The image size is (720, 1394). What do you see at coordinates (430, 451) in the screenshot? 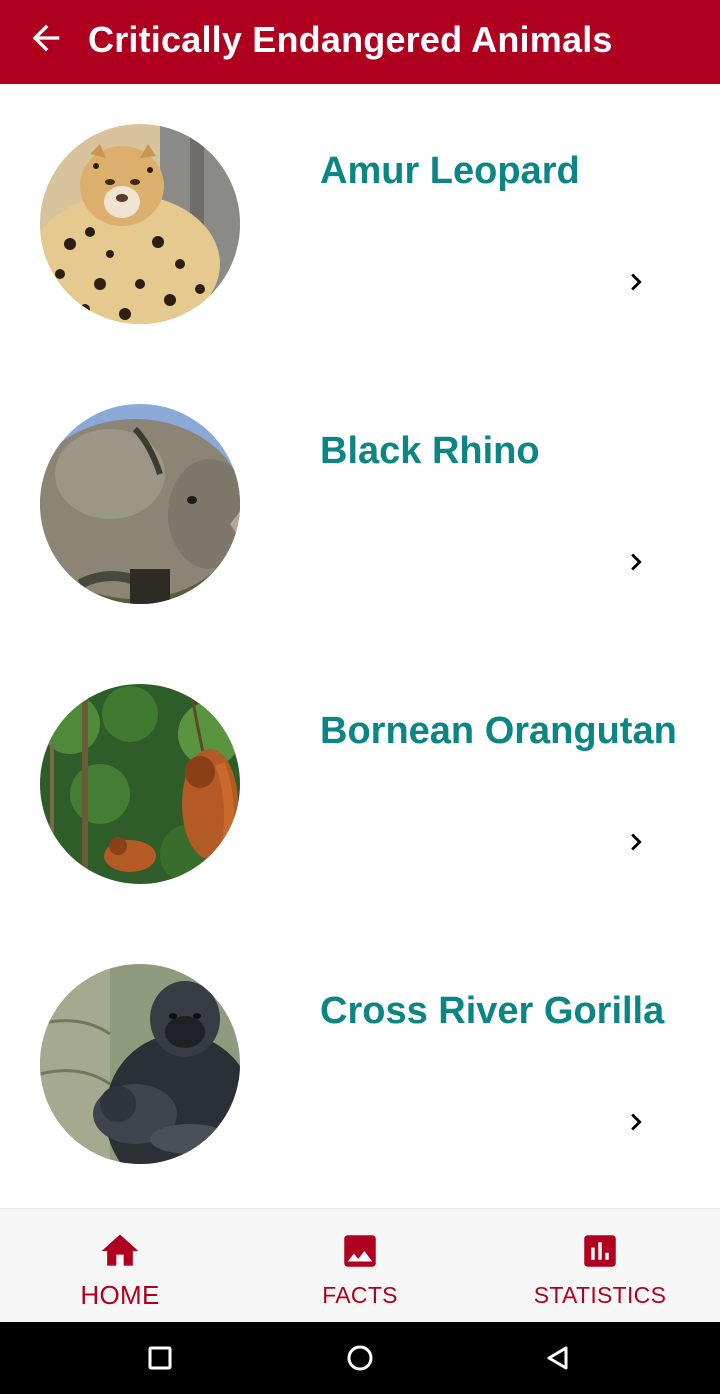
I see `animal-name: Black Rhino` at bounding box center [430, 451].